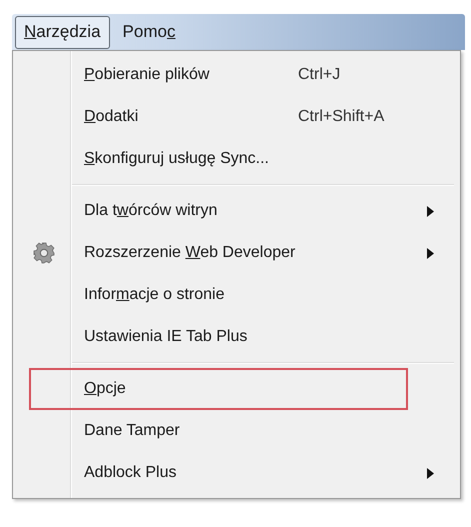 Image resolution: width=471 pixels, height=527 pixels. I want to click on menu-bar-item: Narzędzia, so click(62, 32).